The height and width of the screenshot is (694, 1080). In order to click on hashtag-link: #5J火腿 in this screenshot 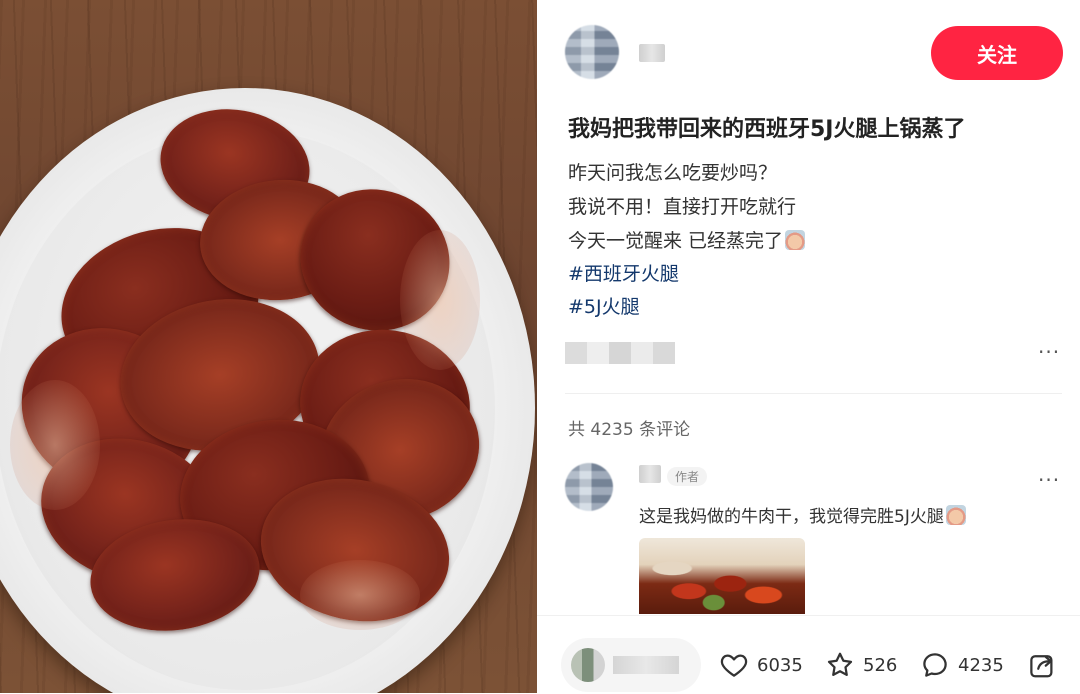, I will do `click(604, 305)`.